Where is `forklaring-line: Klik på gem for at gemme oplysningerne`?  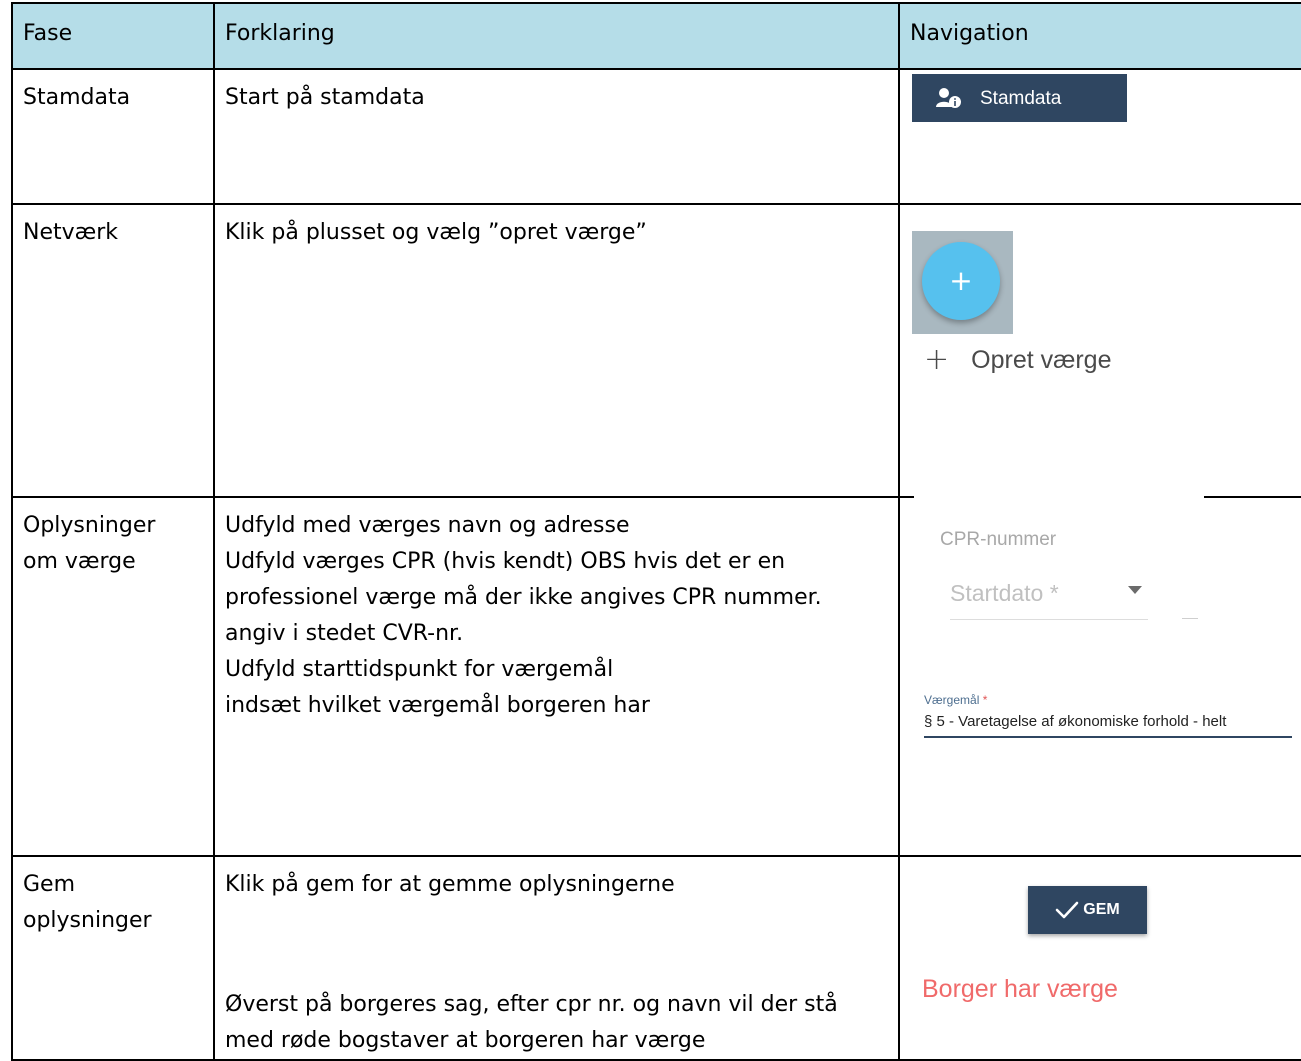
forklaring-line: Klik på gem for at gemme oplysningerne is located at coordinates (450, 884).